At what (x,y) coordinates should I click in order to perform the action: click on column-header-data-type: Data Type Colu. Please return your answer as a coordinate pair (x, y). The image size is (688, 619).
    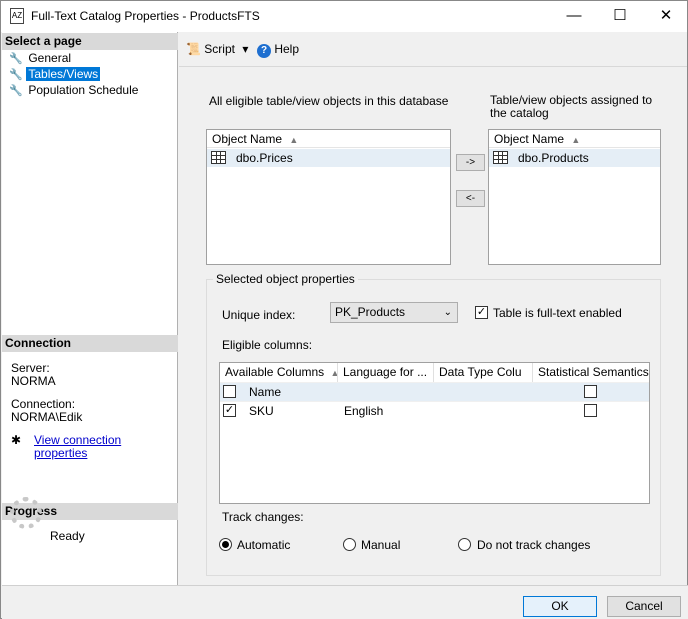
    Looking at the image, I should click on (483, 372).